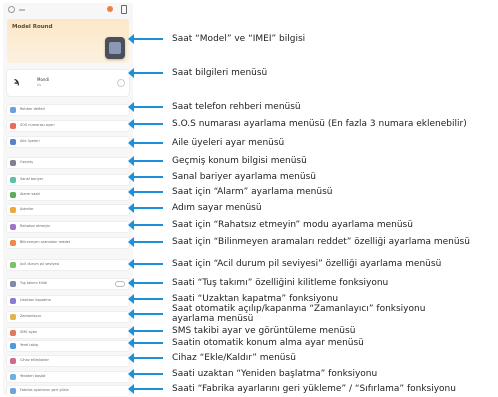 This screenshot has height=397, width=498. What do you see at coordinates (68, 227) in the screenshot?
I see `menu-item-dnd: Rahatsız etmeyin` at bounding box center [68, 227].